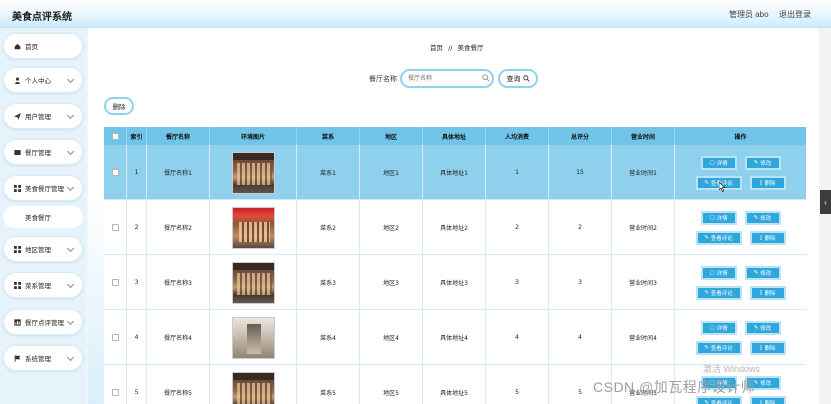  I want to click on cell-index: 5, so click(137, 384).